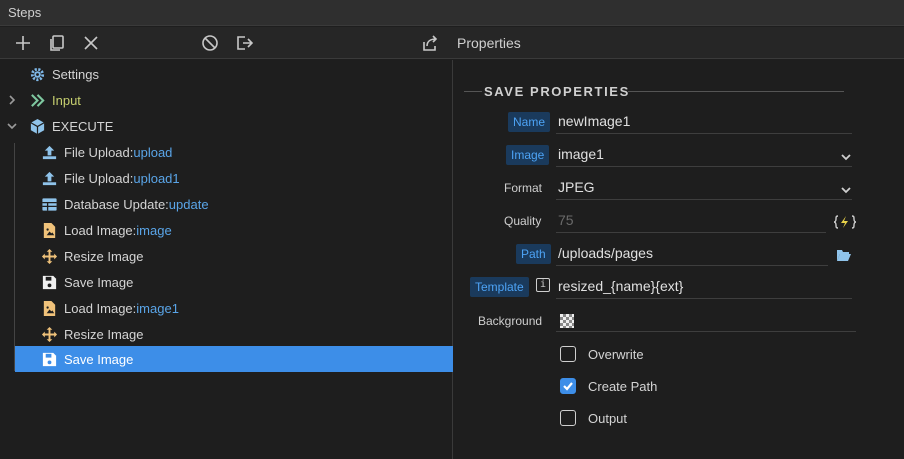  What do you see at coordinates (616, 354) in the screenshot?
I see `overwrite-label: Overwrite` at bounding box center [616, 354].